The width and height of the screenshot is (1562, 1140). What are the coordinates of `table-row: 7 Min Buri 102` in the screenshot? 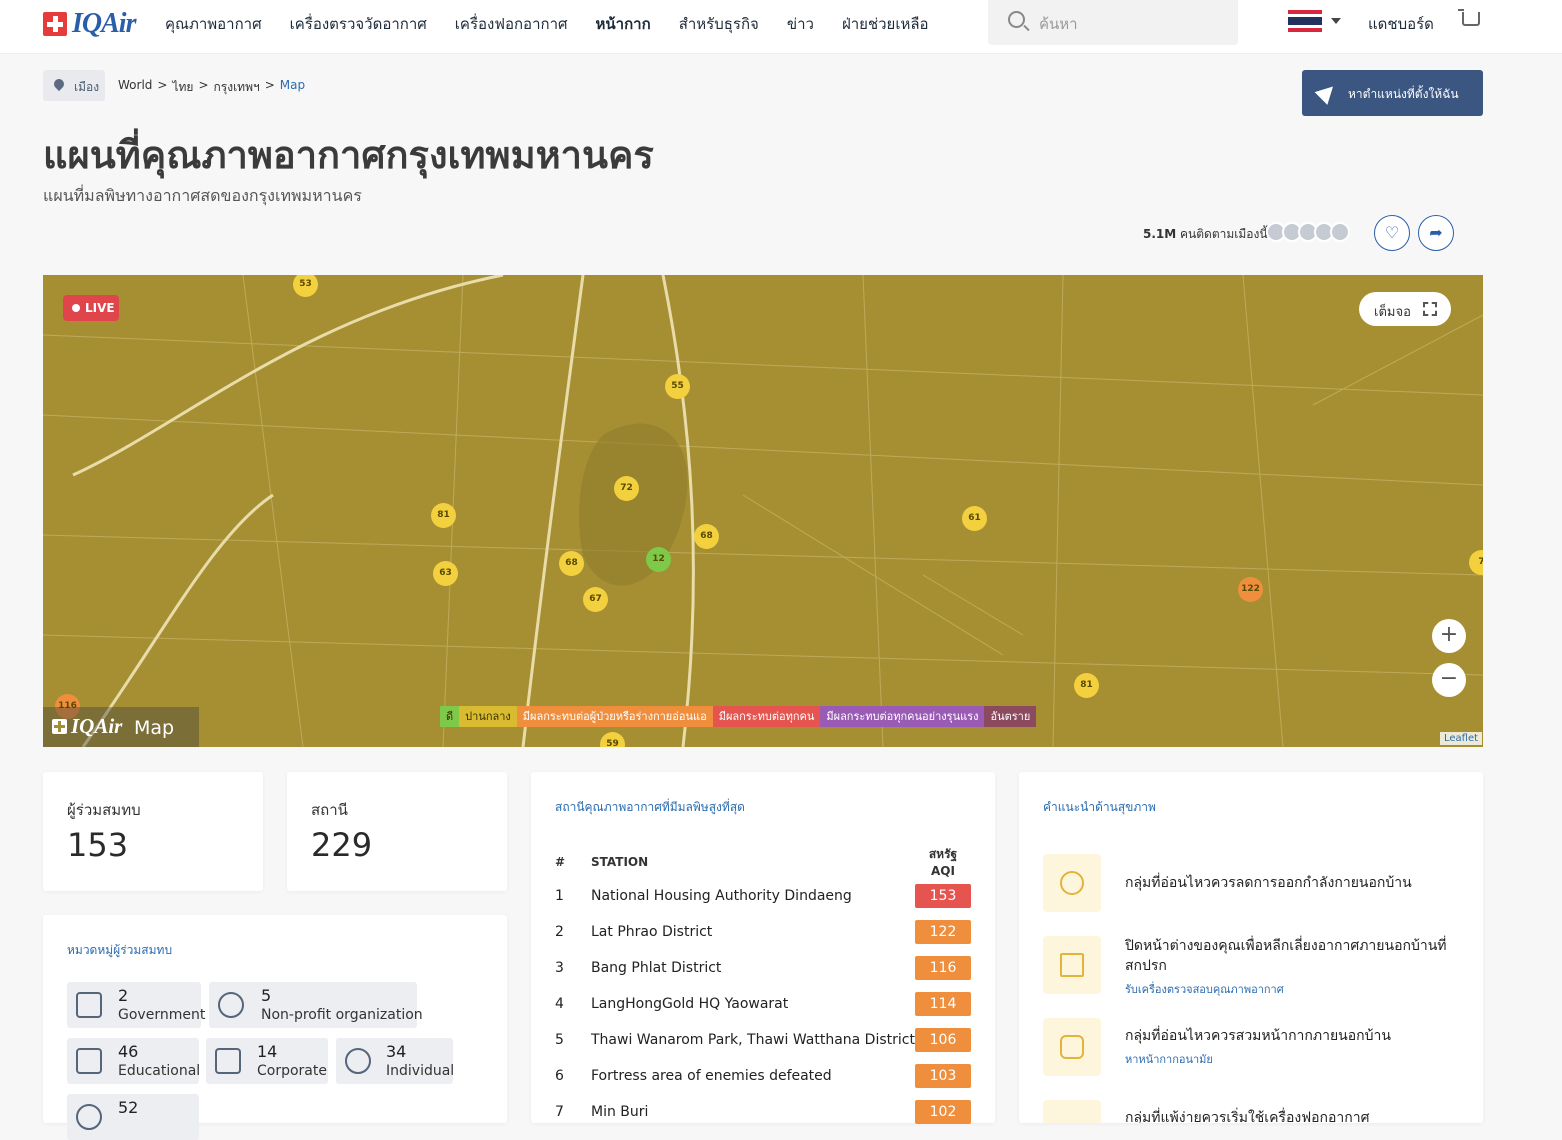 It's located at (763, 1112).